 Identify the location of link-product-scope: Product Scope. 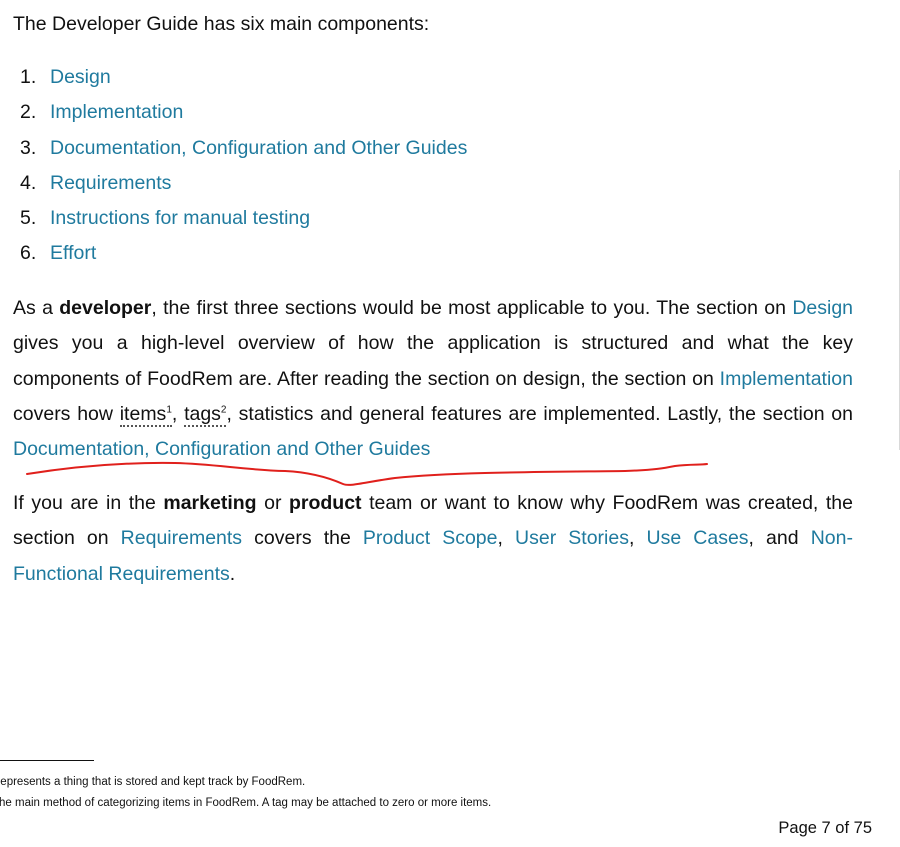
(430, 538).